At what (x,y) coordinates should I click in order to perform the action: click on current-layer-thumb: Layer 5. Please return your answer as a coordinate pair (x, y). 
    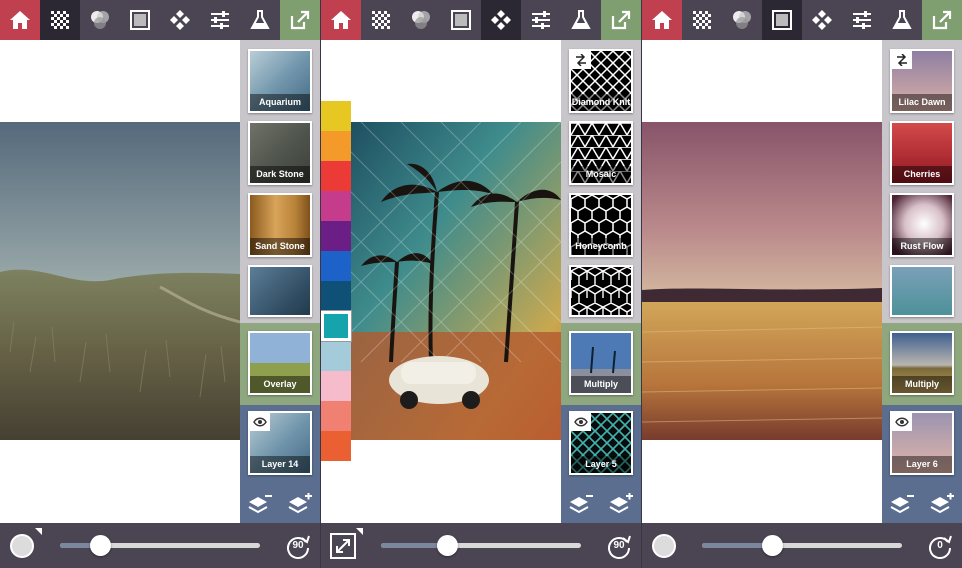
    Looking at the image, I should click on (601, 443).